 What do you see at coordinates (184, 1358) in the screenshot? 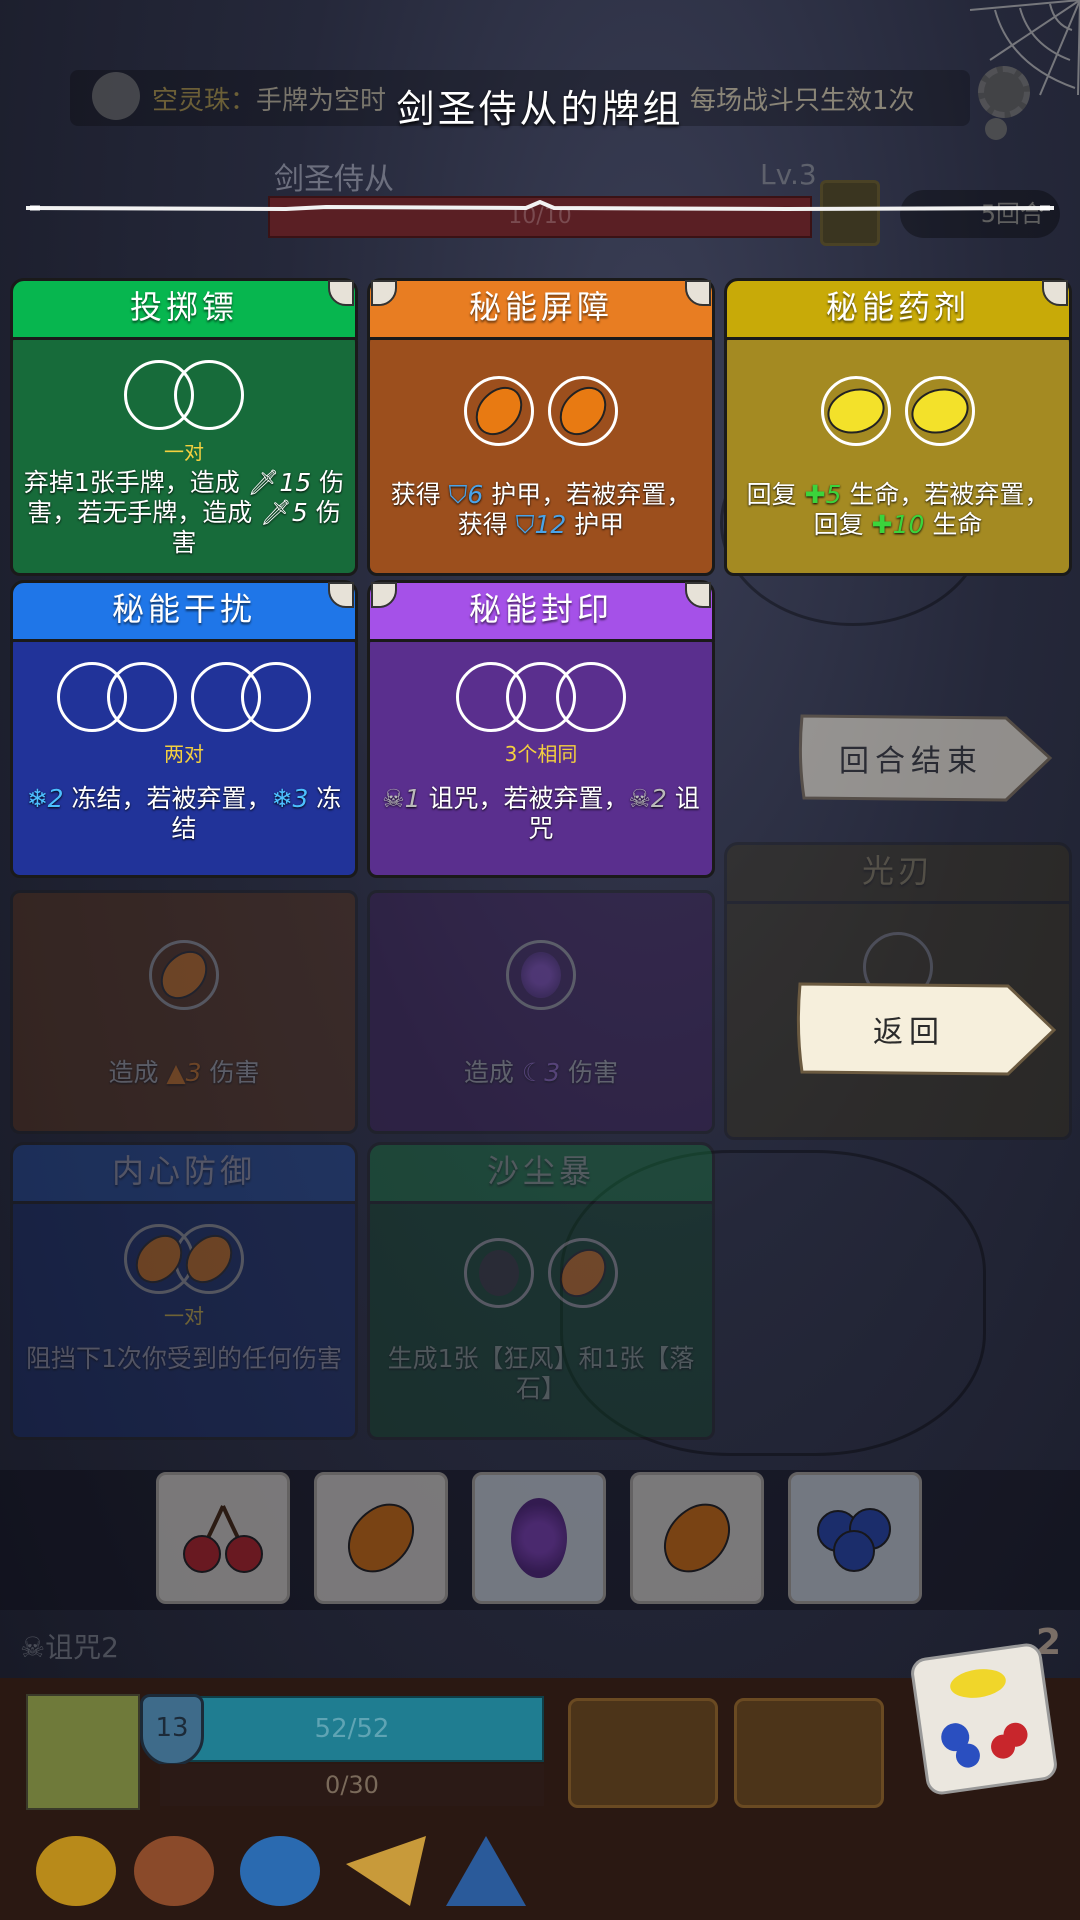
I see `card-description: 阻挡下1次你受到的任何伤害` at bounding box center [184, 1358].